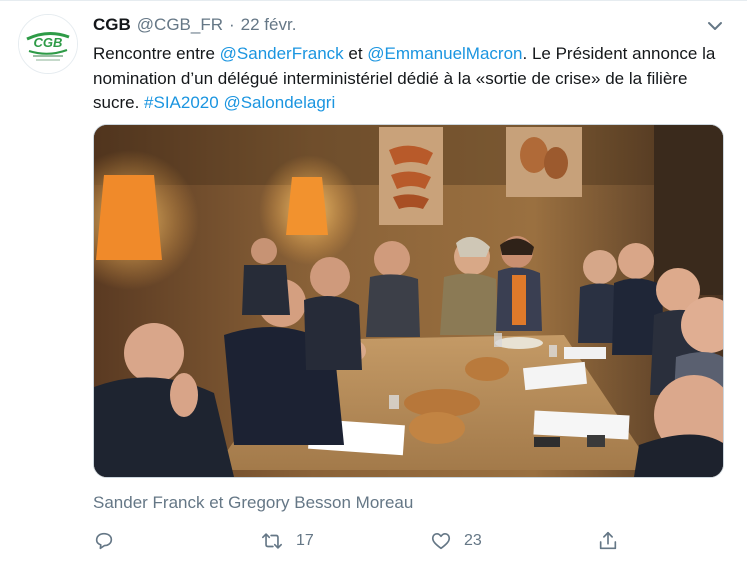  What do you see at coordinates (279, 102) in the screenshot?
I see `mention-salondelagri: @Salondelagri` at bounding box center [279, 102].